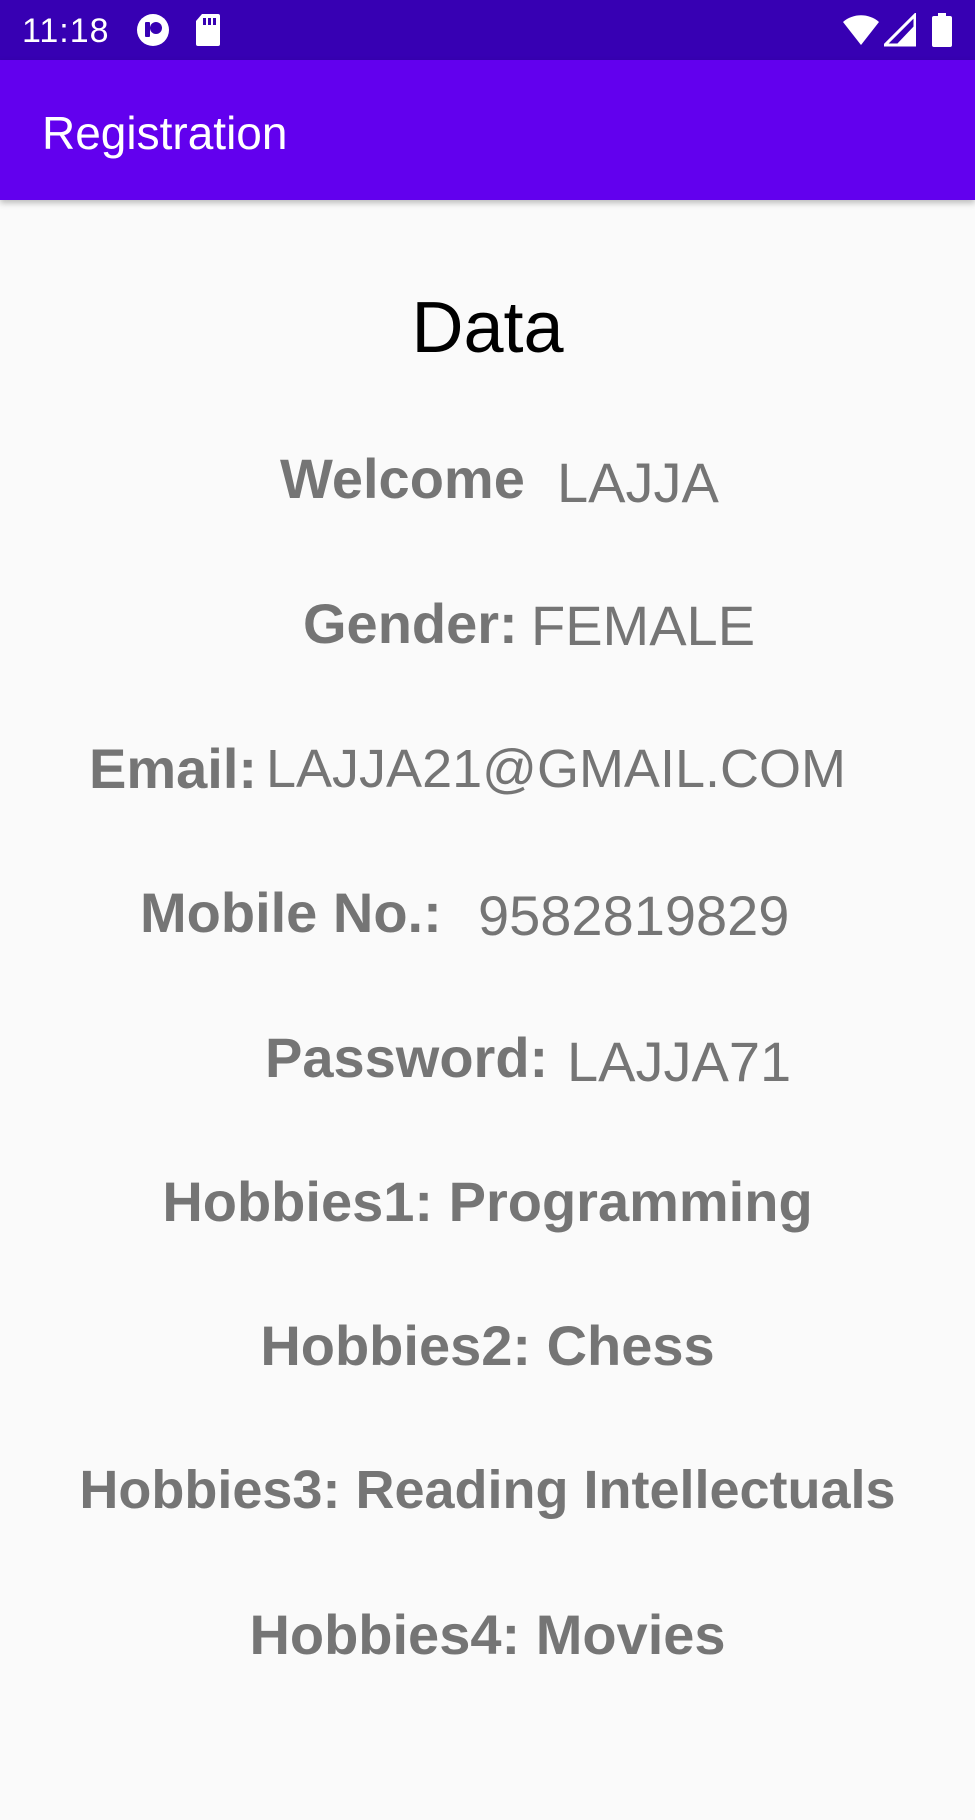 Image resolution: width=975 pixels, height=1820 pixels. What do you see at coordinates (487, 328) in the screenshot?
I see `page-title: Data` at bounding box center [487, 328].